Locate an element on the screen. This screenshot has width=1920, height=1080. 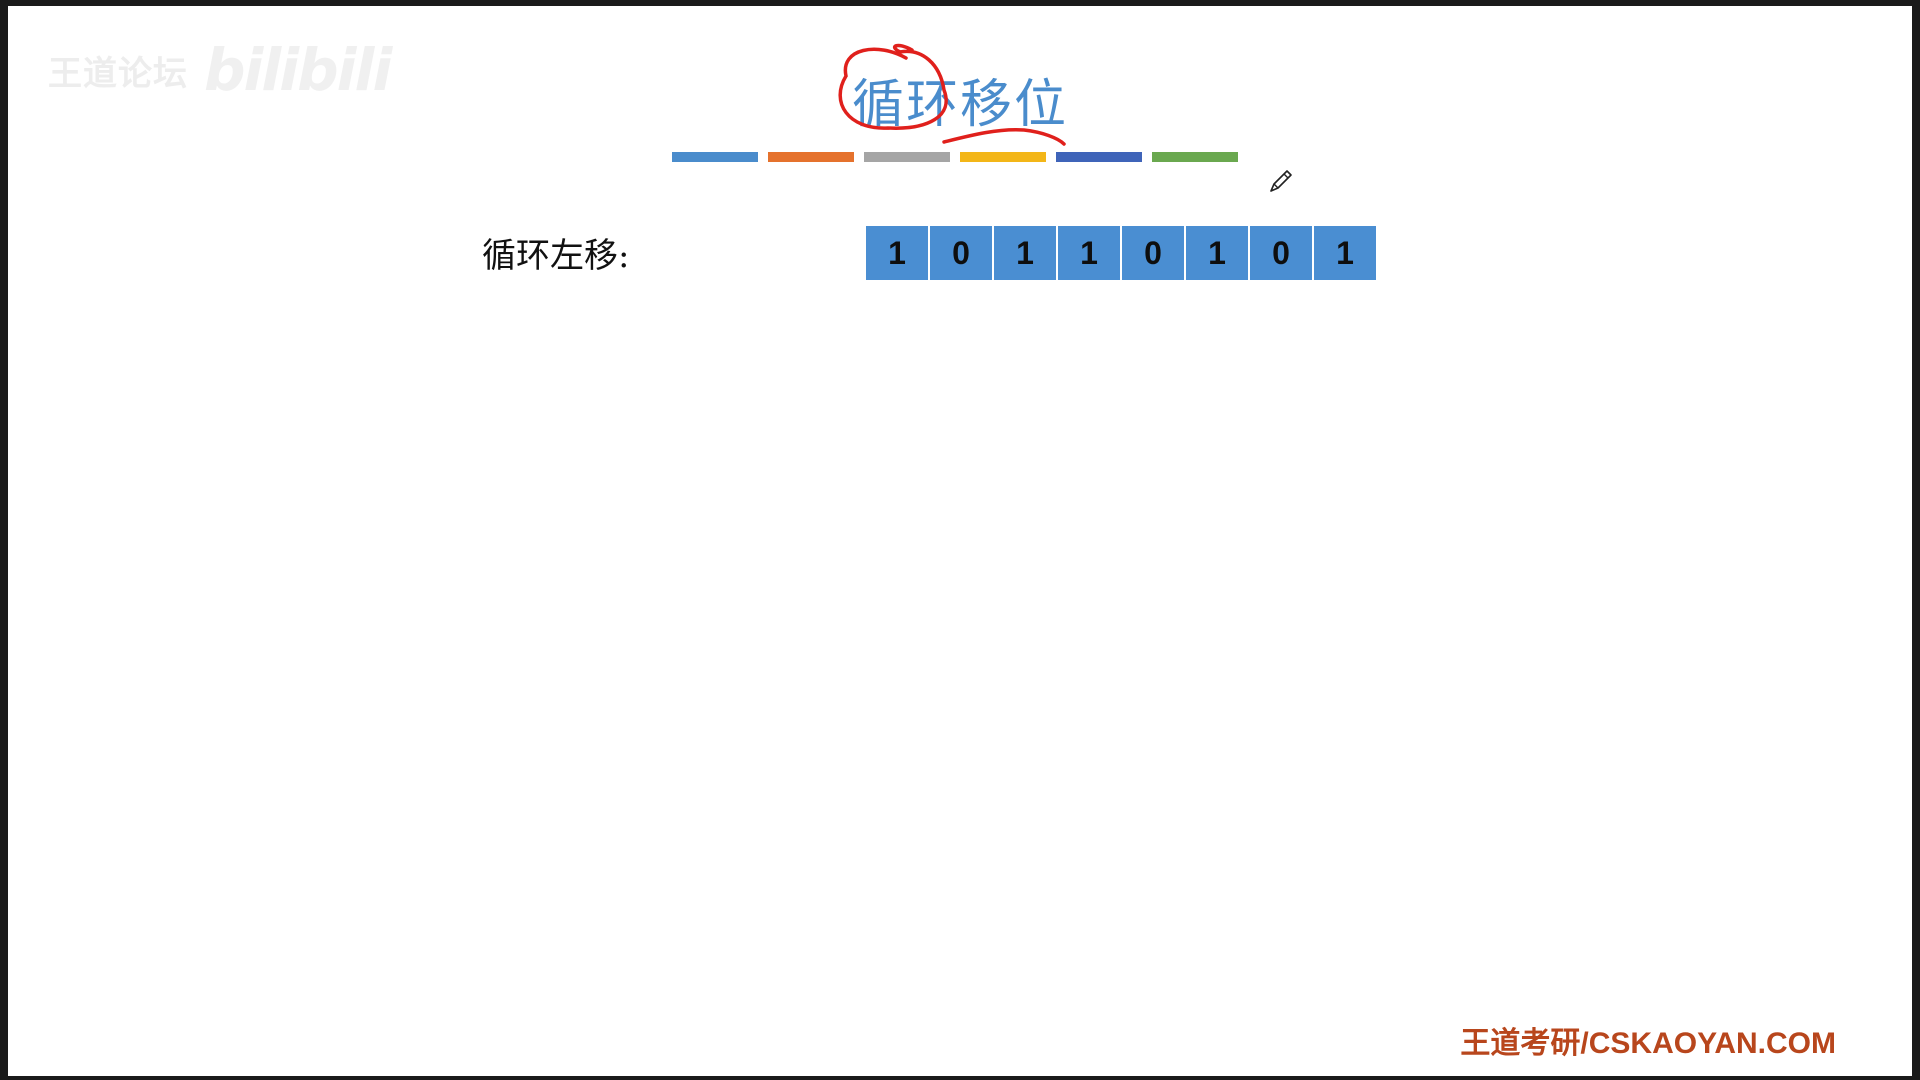
title-color-bar is located at coordinates (955, 157).